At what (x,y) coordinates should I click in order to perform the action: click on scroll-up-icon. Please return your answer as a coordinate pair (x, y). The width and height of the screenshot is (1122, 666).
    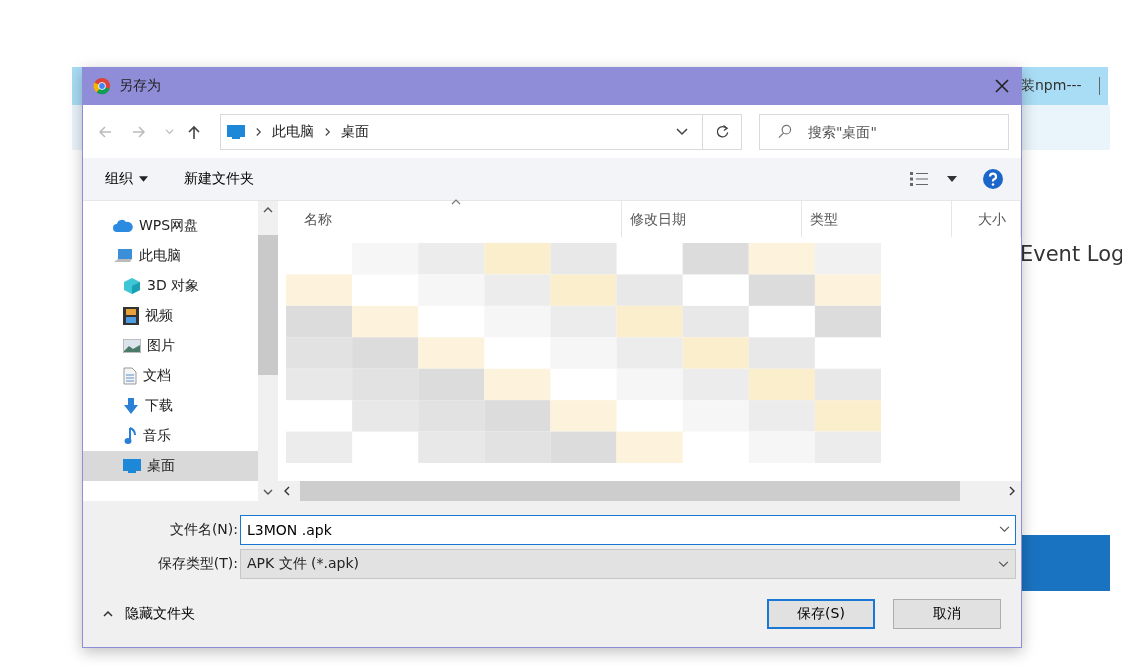
    Looking at the image, I should click on (268, 210).